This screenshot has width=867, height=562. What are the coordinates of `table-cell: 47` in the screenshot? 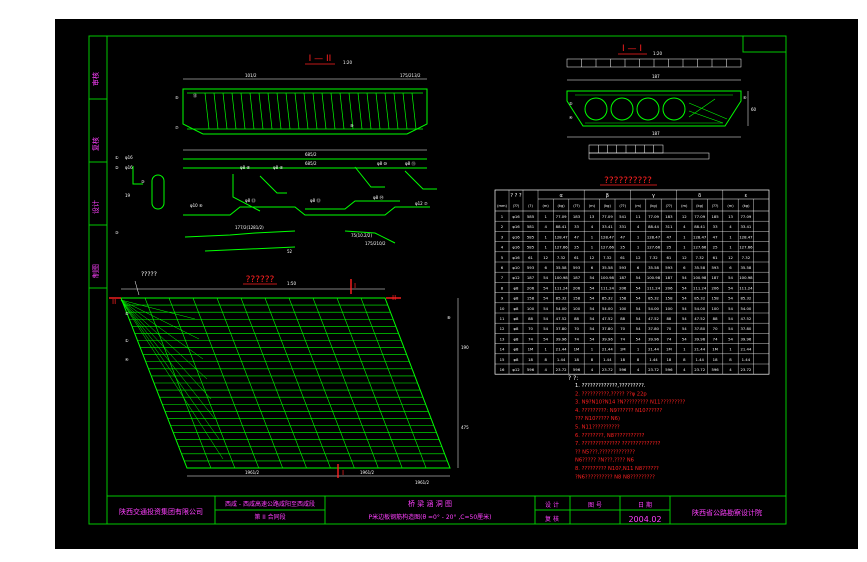 It's located at (668, 236).